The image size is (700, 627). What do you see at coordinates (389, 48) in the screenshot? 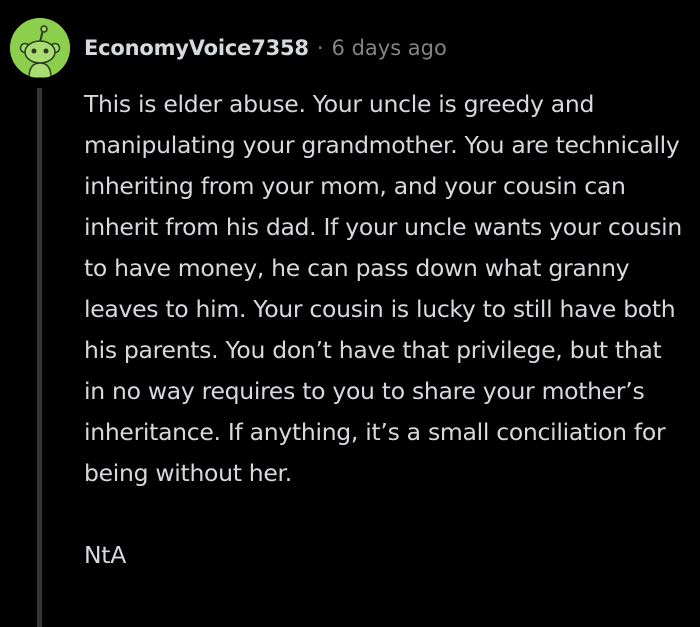
I see `comment-timestamp: 6 days ago` at bounding box center [389, 48].